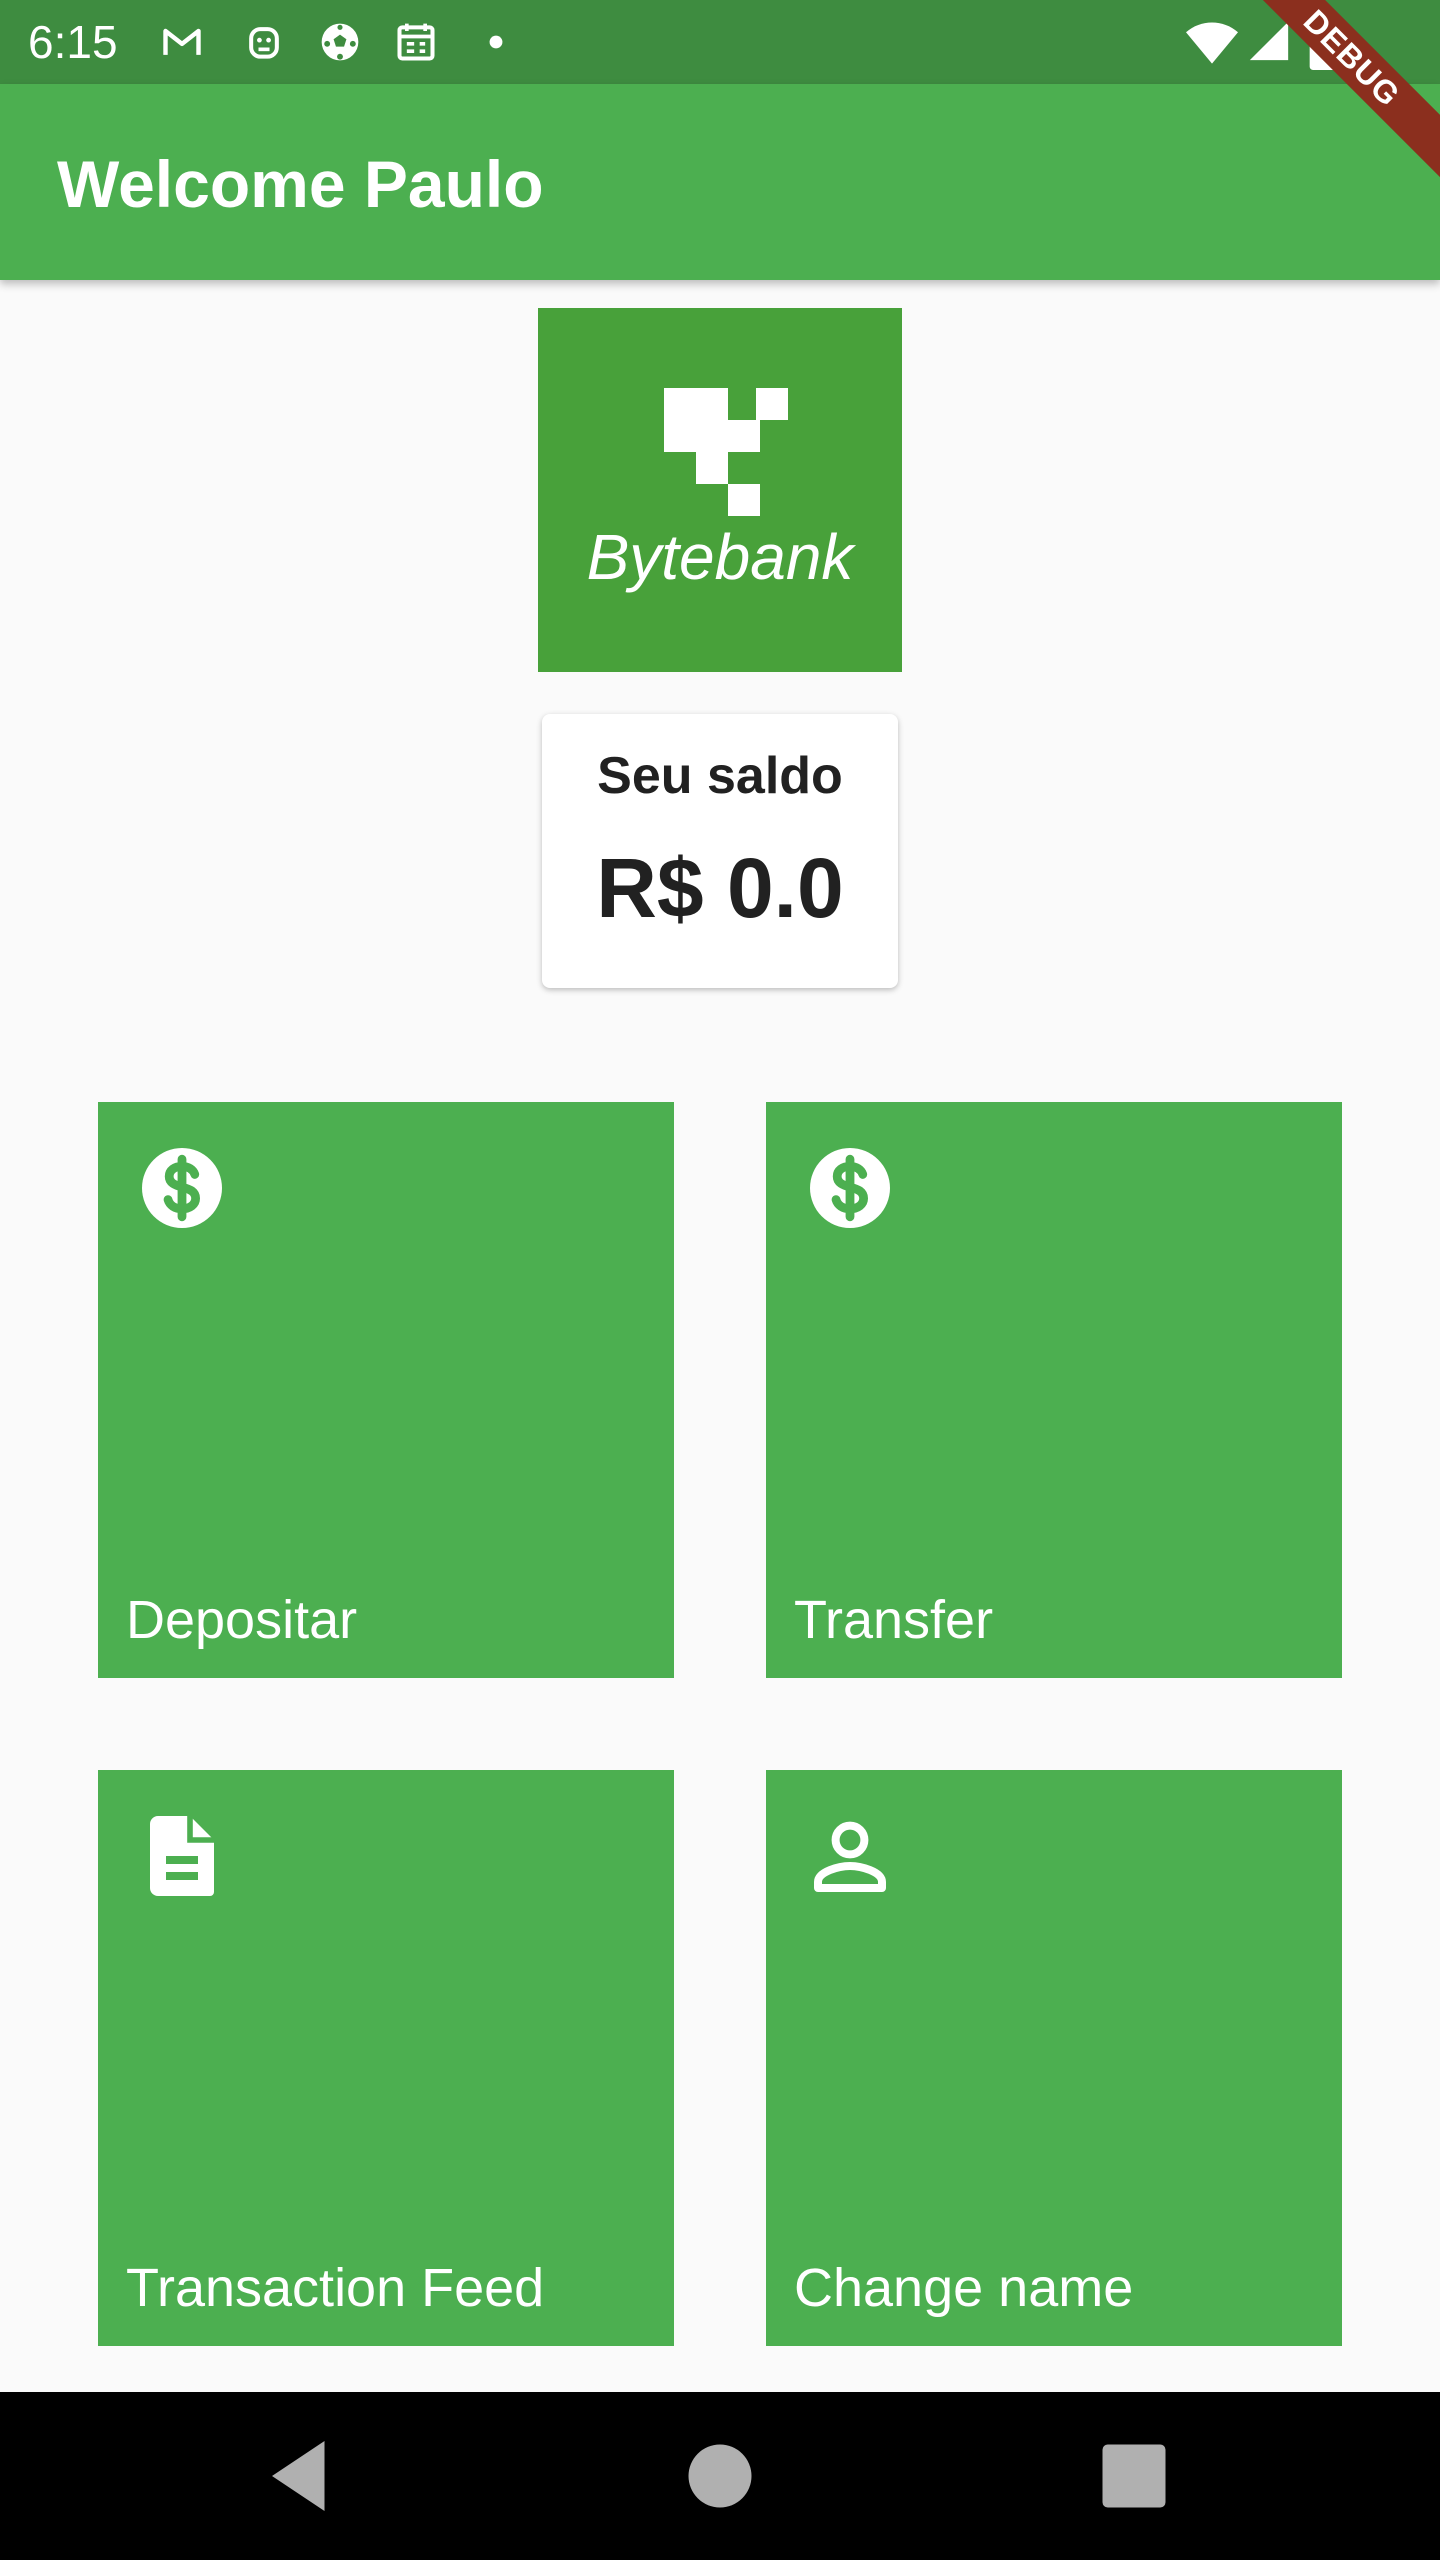 The height and width of the screenshot is (2560, 1440). Describe the element at coordinates (720, 888) in the screenshot. I see `balance-value: R$ 0.0` at that location.